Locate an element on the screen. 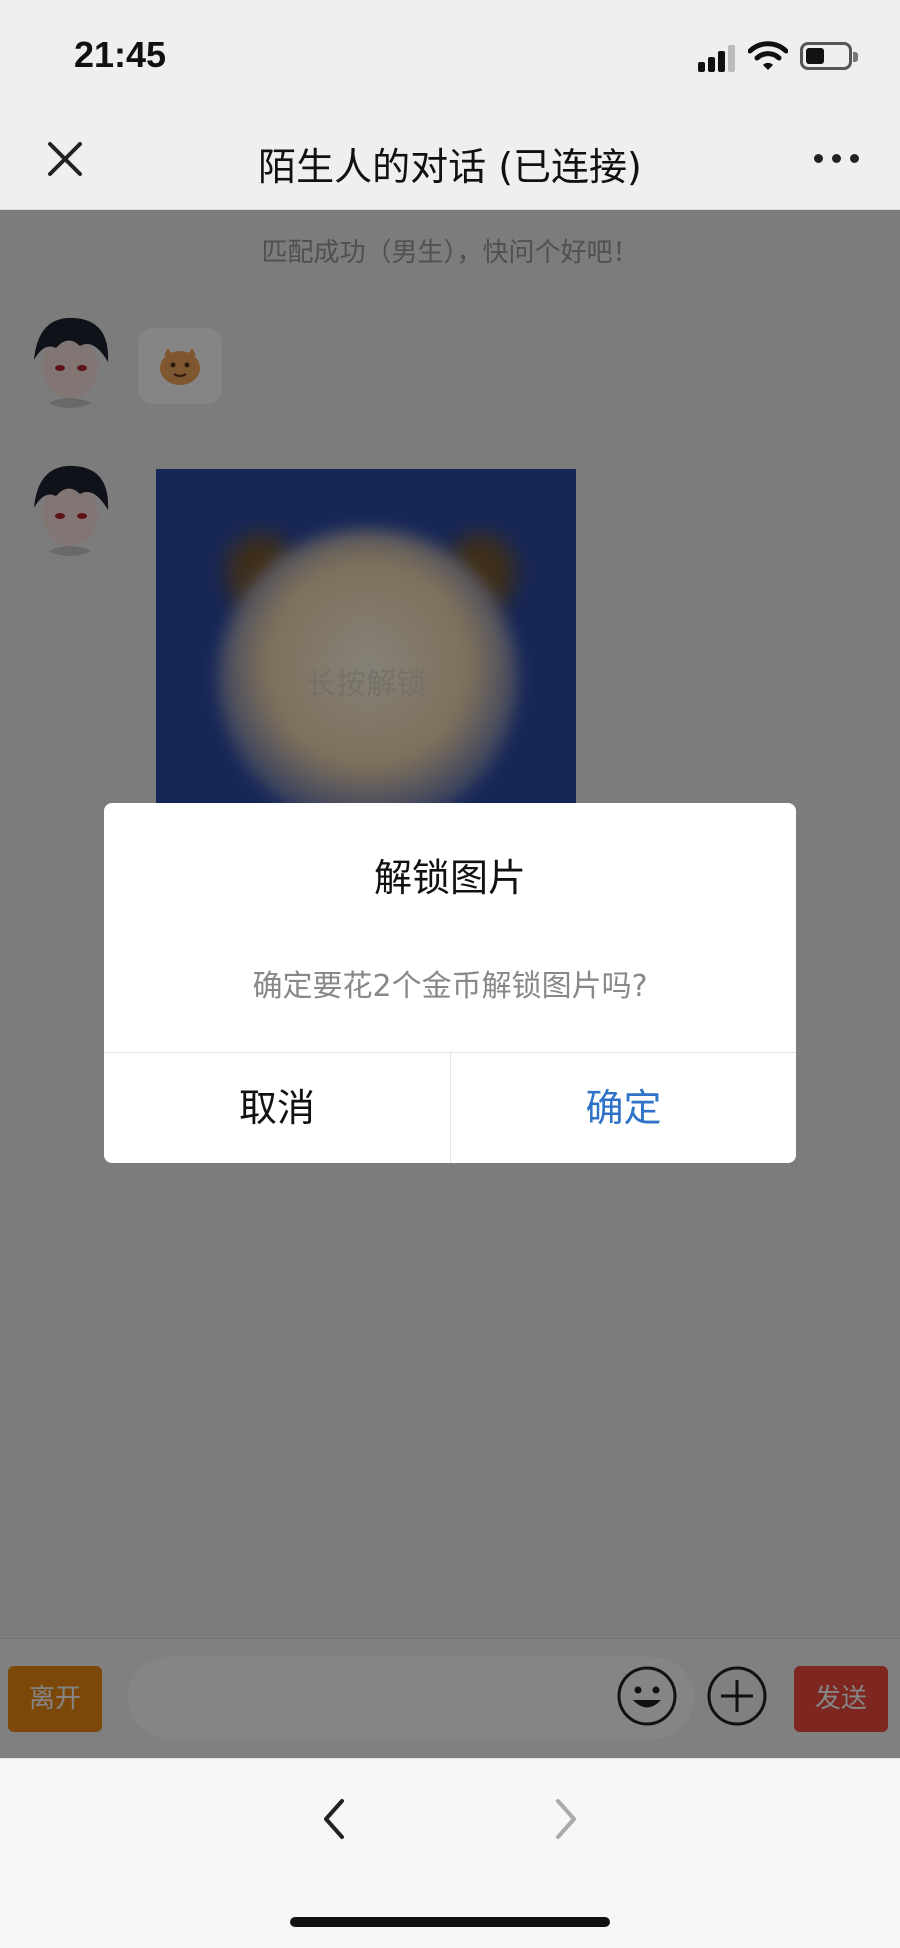 Image resolution: width=900 pixels, height=1948 pixels. cancel-button: 取消 is located at coordinates (277, 1108).